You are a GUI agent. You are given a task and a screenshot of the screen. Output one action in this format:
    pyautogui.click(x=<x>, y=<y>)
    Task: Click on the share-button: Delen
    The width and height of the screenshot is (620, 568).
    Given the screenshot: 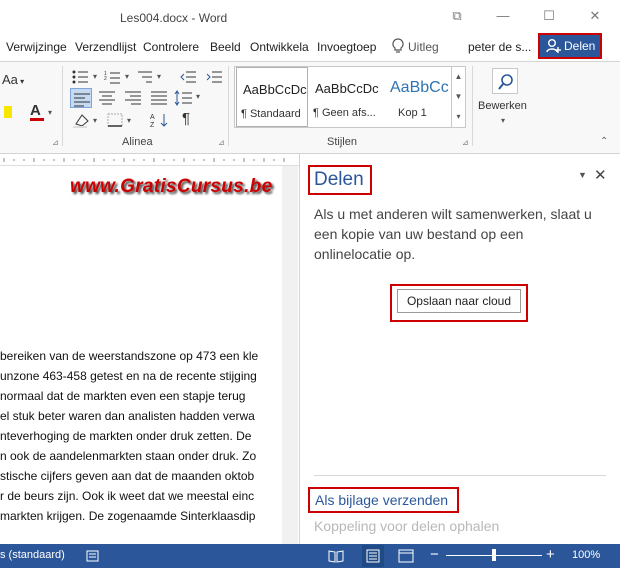 What is the action you would take?
    pyautogui.click(x=570, y=46)
    